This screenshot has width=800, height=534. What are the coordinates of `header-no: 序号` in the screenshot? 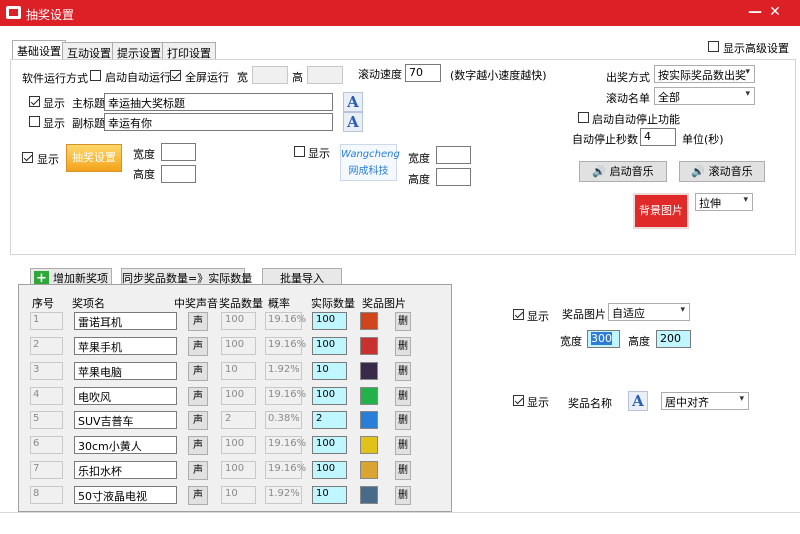 It's located at (43, 303).